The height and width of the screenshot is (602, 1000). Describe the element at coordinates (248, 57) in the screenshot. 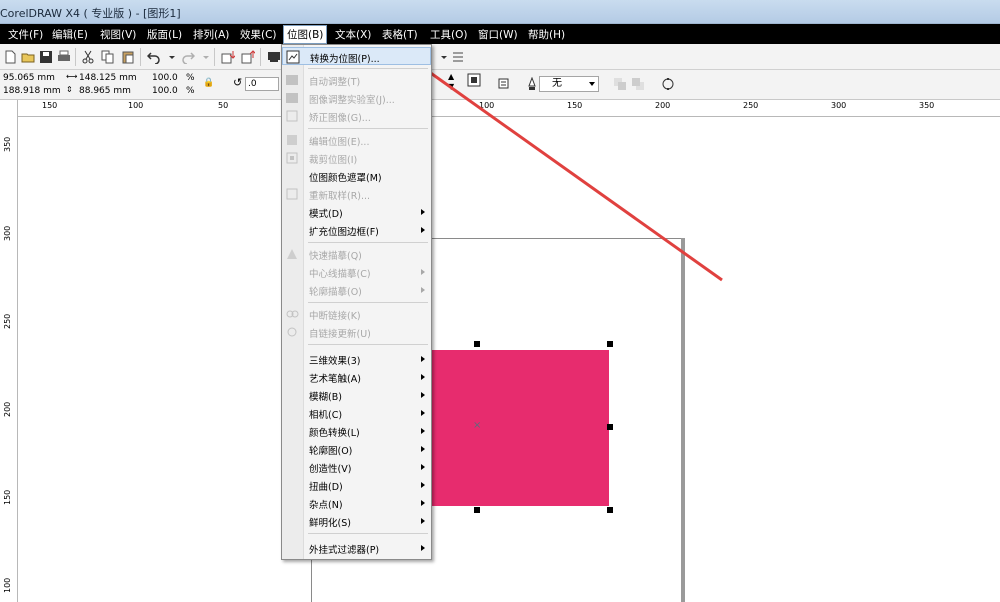

I see `export-icon` at that location.